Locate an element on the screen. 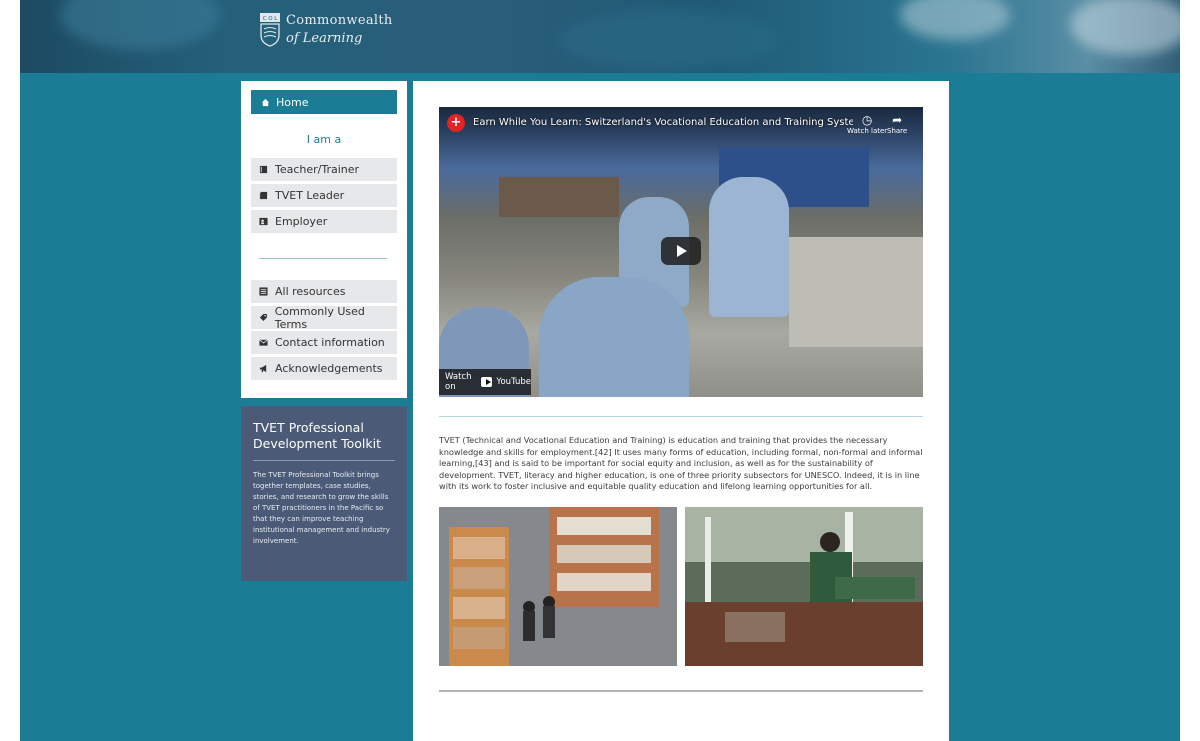 The height and width of the screenshot is (741, 1200). share-button: ➦ Share is located at coordinates (897, 124).